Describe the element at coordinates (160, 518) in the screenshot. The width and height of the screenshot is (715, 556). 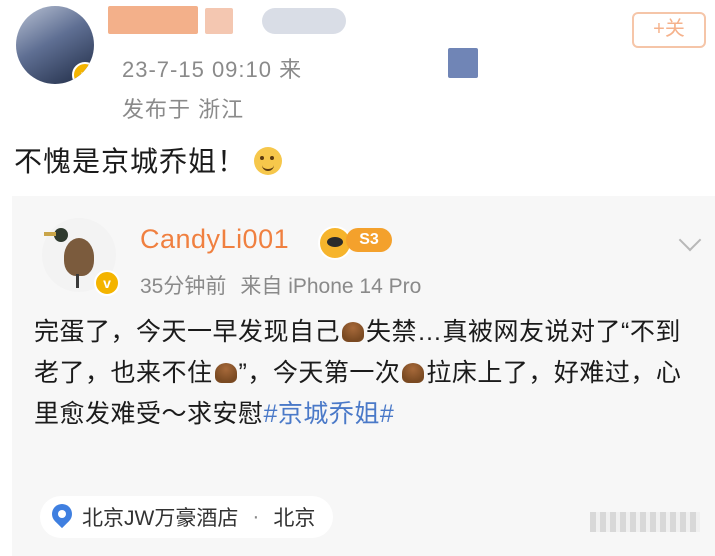
I see `location-place: 北京JW万豪酒店` at that location.